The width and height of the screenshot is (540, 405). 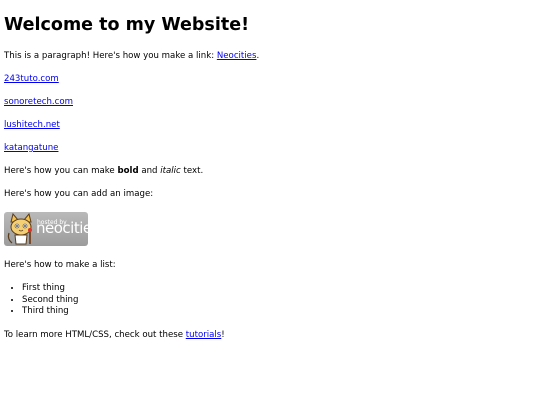 What do you see at coordinates (270, 125) in the screenshot?
I see `link-paragraph: lushitech.net` at bounding box center [270, 125].